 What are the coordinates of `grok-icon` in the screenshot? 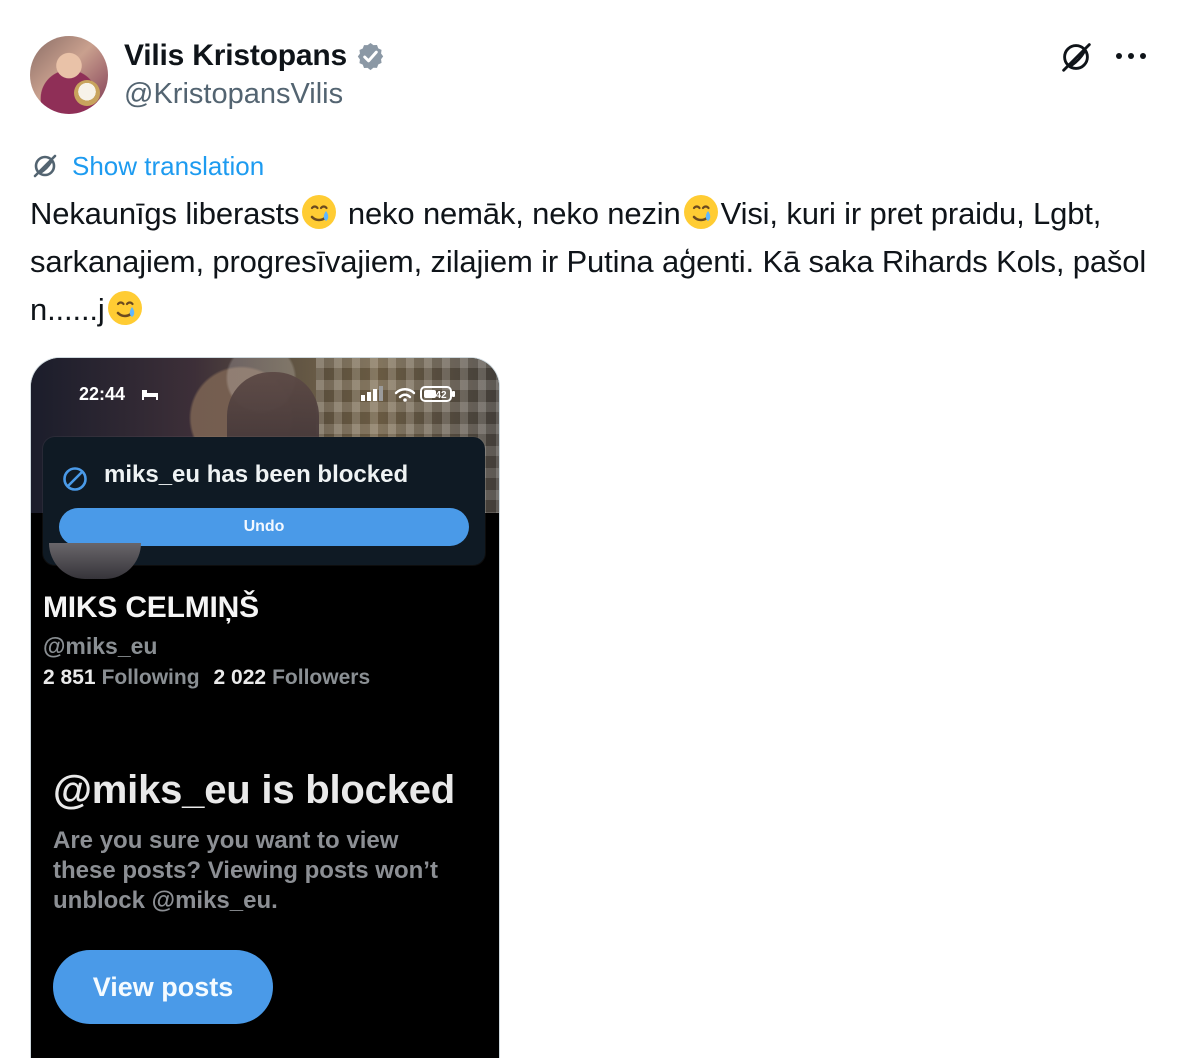 It's located at (1076, 57).